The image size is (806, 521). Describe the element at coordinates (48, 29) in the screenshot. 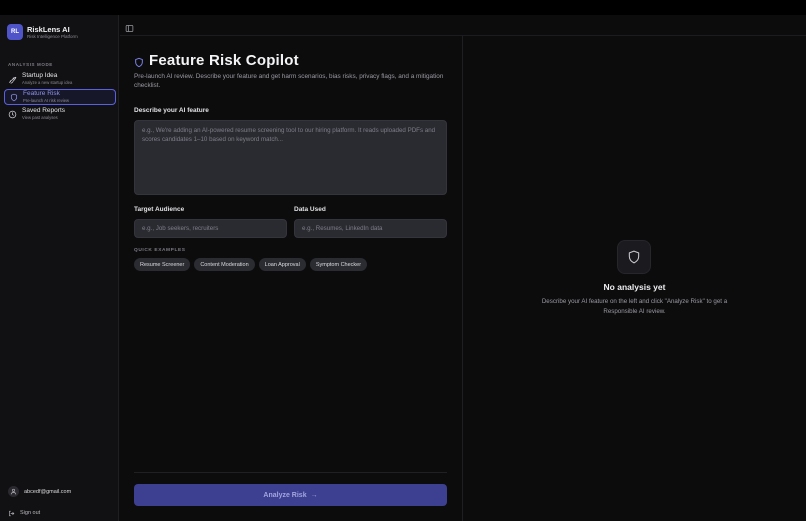

I see `brand-name: RiskLens AI` at that location.